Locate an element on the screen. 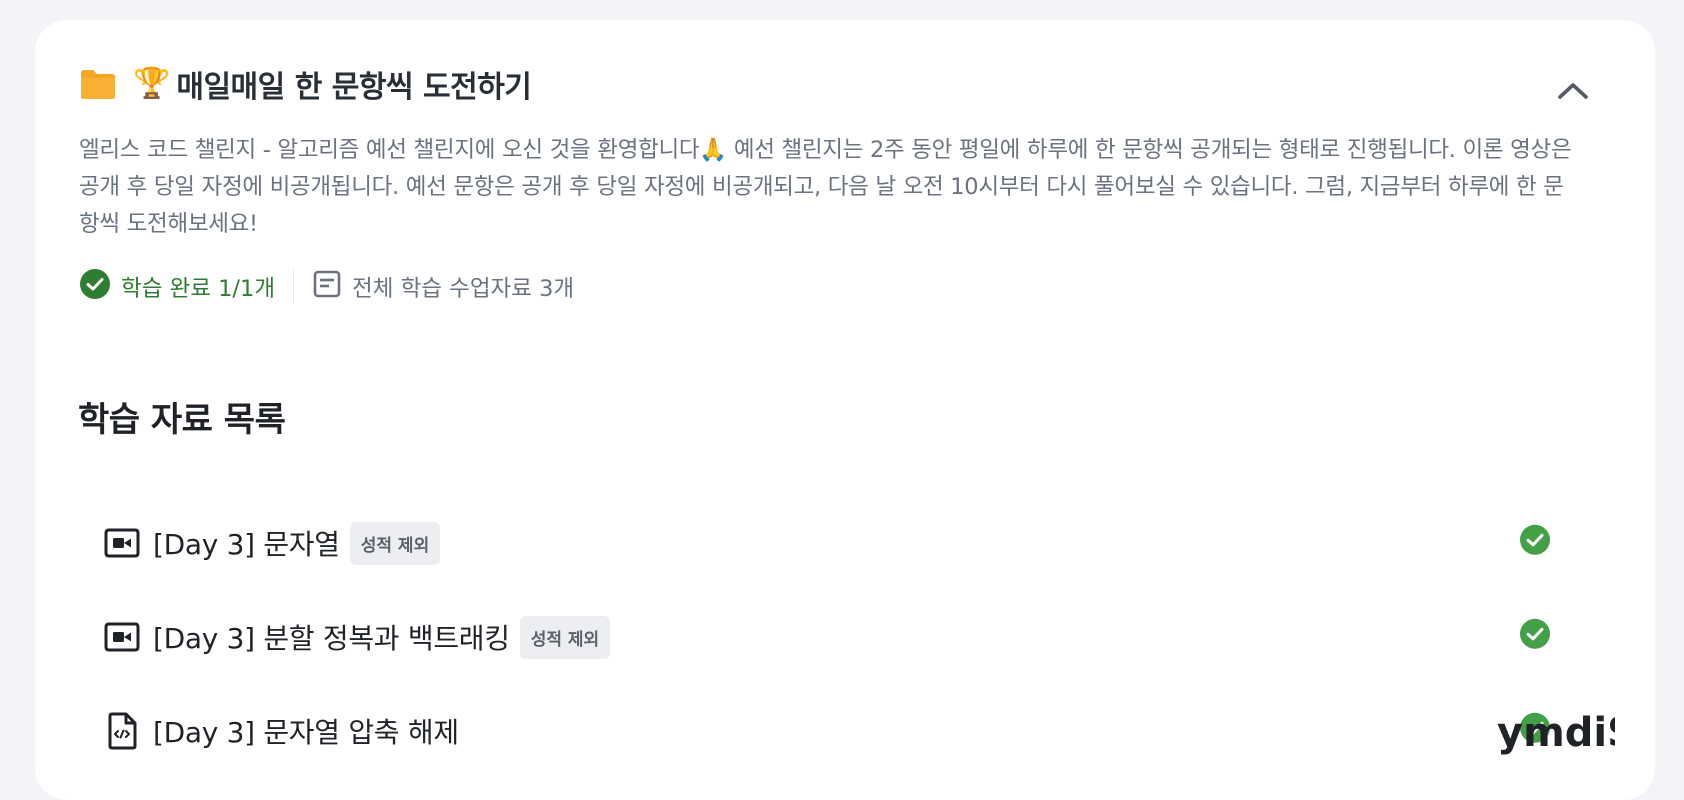 The width and height of the screenshot is (1684, 800). document-list-icon is located at coordinates (327, 287).